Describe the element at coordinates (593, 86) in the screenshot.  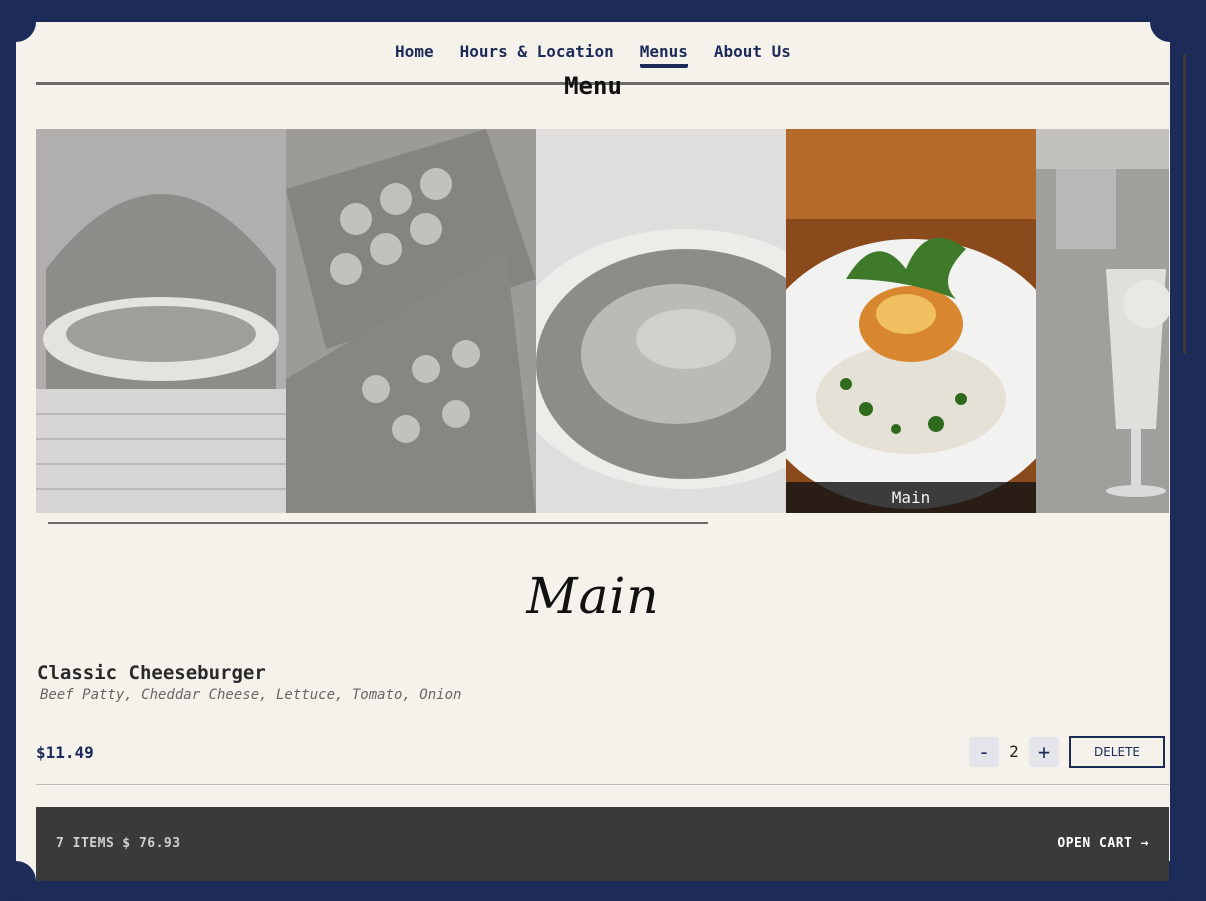
I see `page-title: Menu` at that location.